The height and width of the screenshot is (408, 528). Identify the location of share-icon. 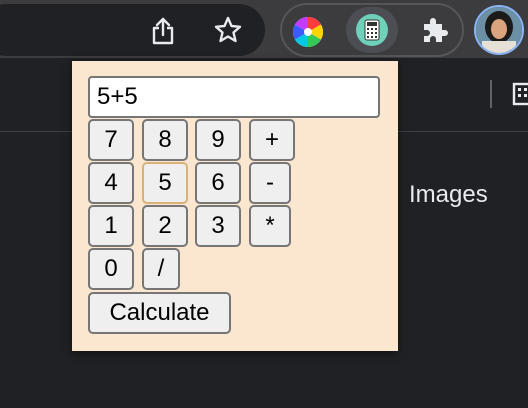
(163, 31).